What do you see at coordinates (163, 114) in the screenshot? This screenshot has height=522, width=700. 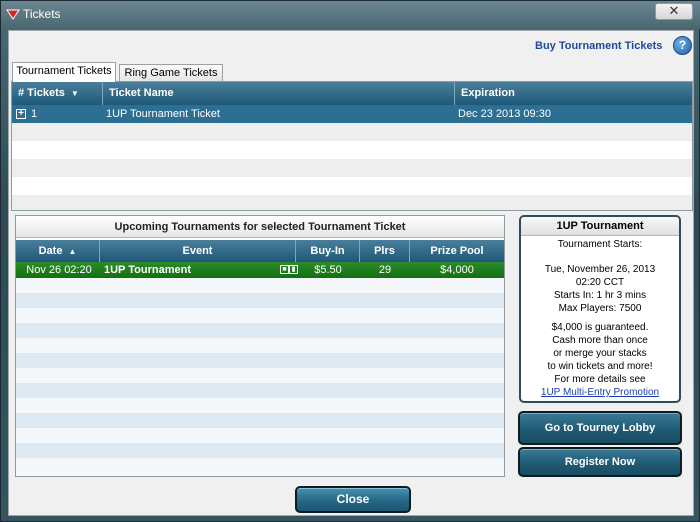 I see `ticket-name: 1UP Tournament Ticket` at bounding box center [163, 114].